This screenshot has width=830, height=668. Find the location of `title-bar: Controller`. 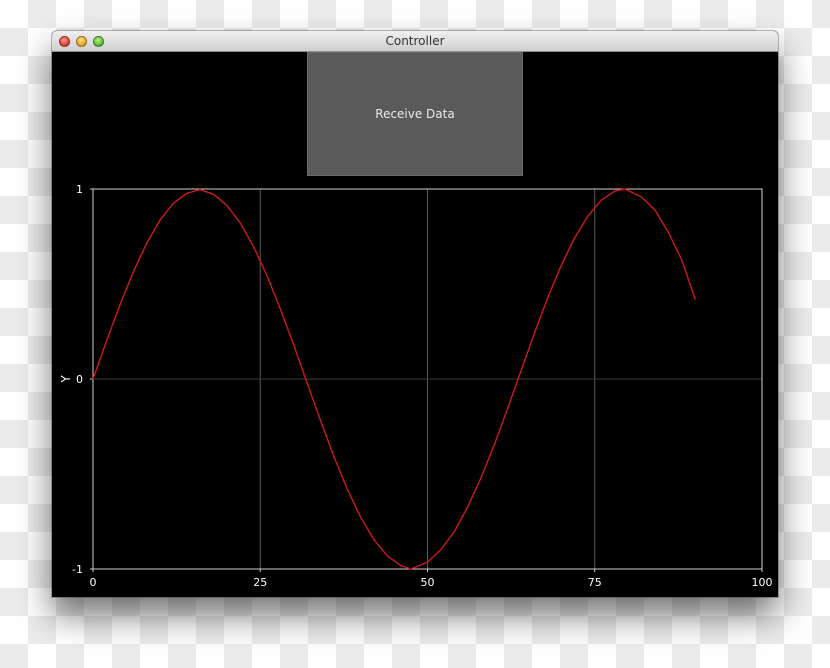

title-bar: Controller is located at coordinates (415, 41).